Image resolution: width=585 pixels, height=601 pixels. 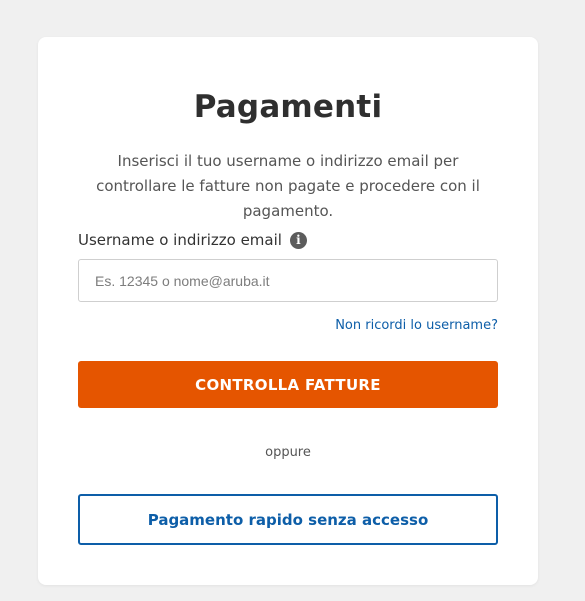 I want to click on username-input, so click(x=288, y=280).